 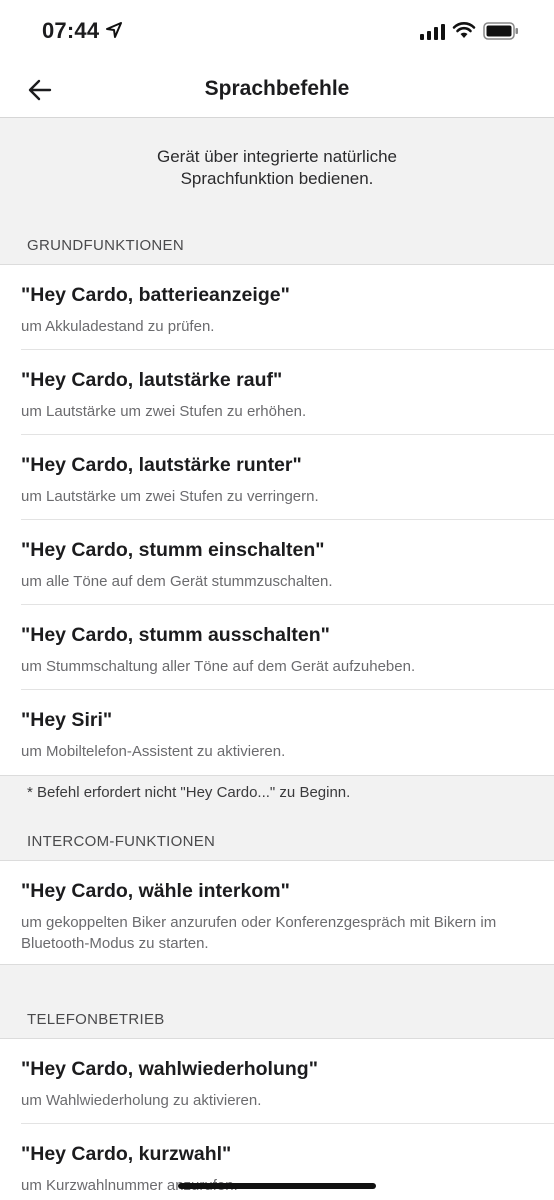 I want to click on command-description: um Mobiltelefon-Assistent zu aktivieren., so click(x=153, y=751).